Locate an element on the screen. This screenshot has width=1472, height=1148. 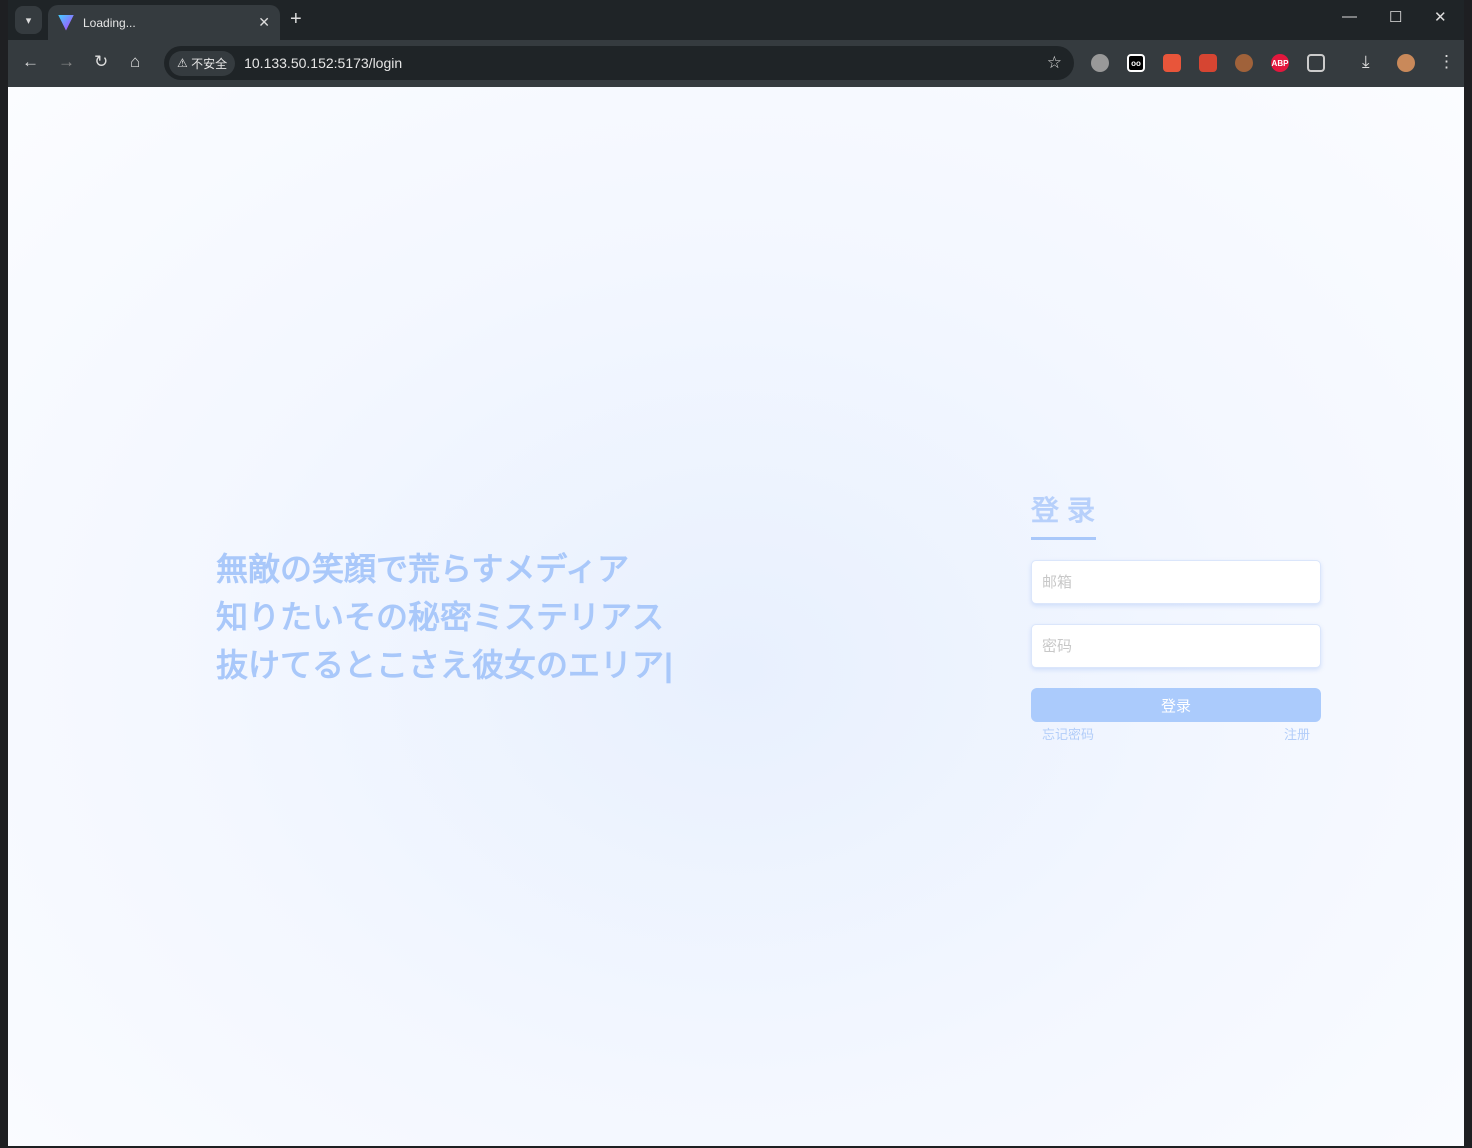
close-window-icon: ✕ is located at coordinates (1440, 17).